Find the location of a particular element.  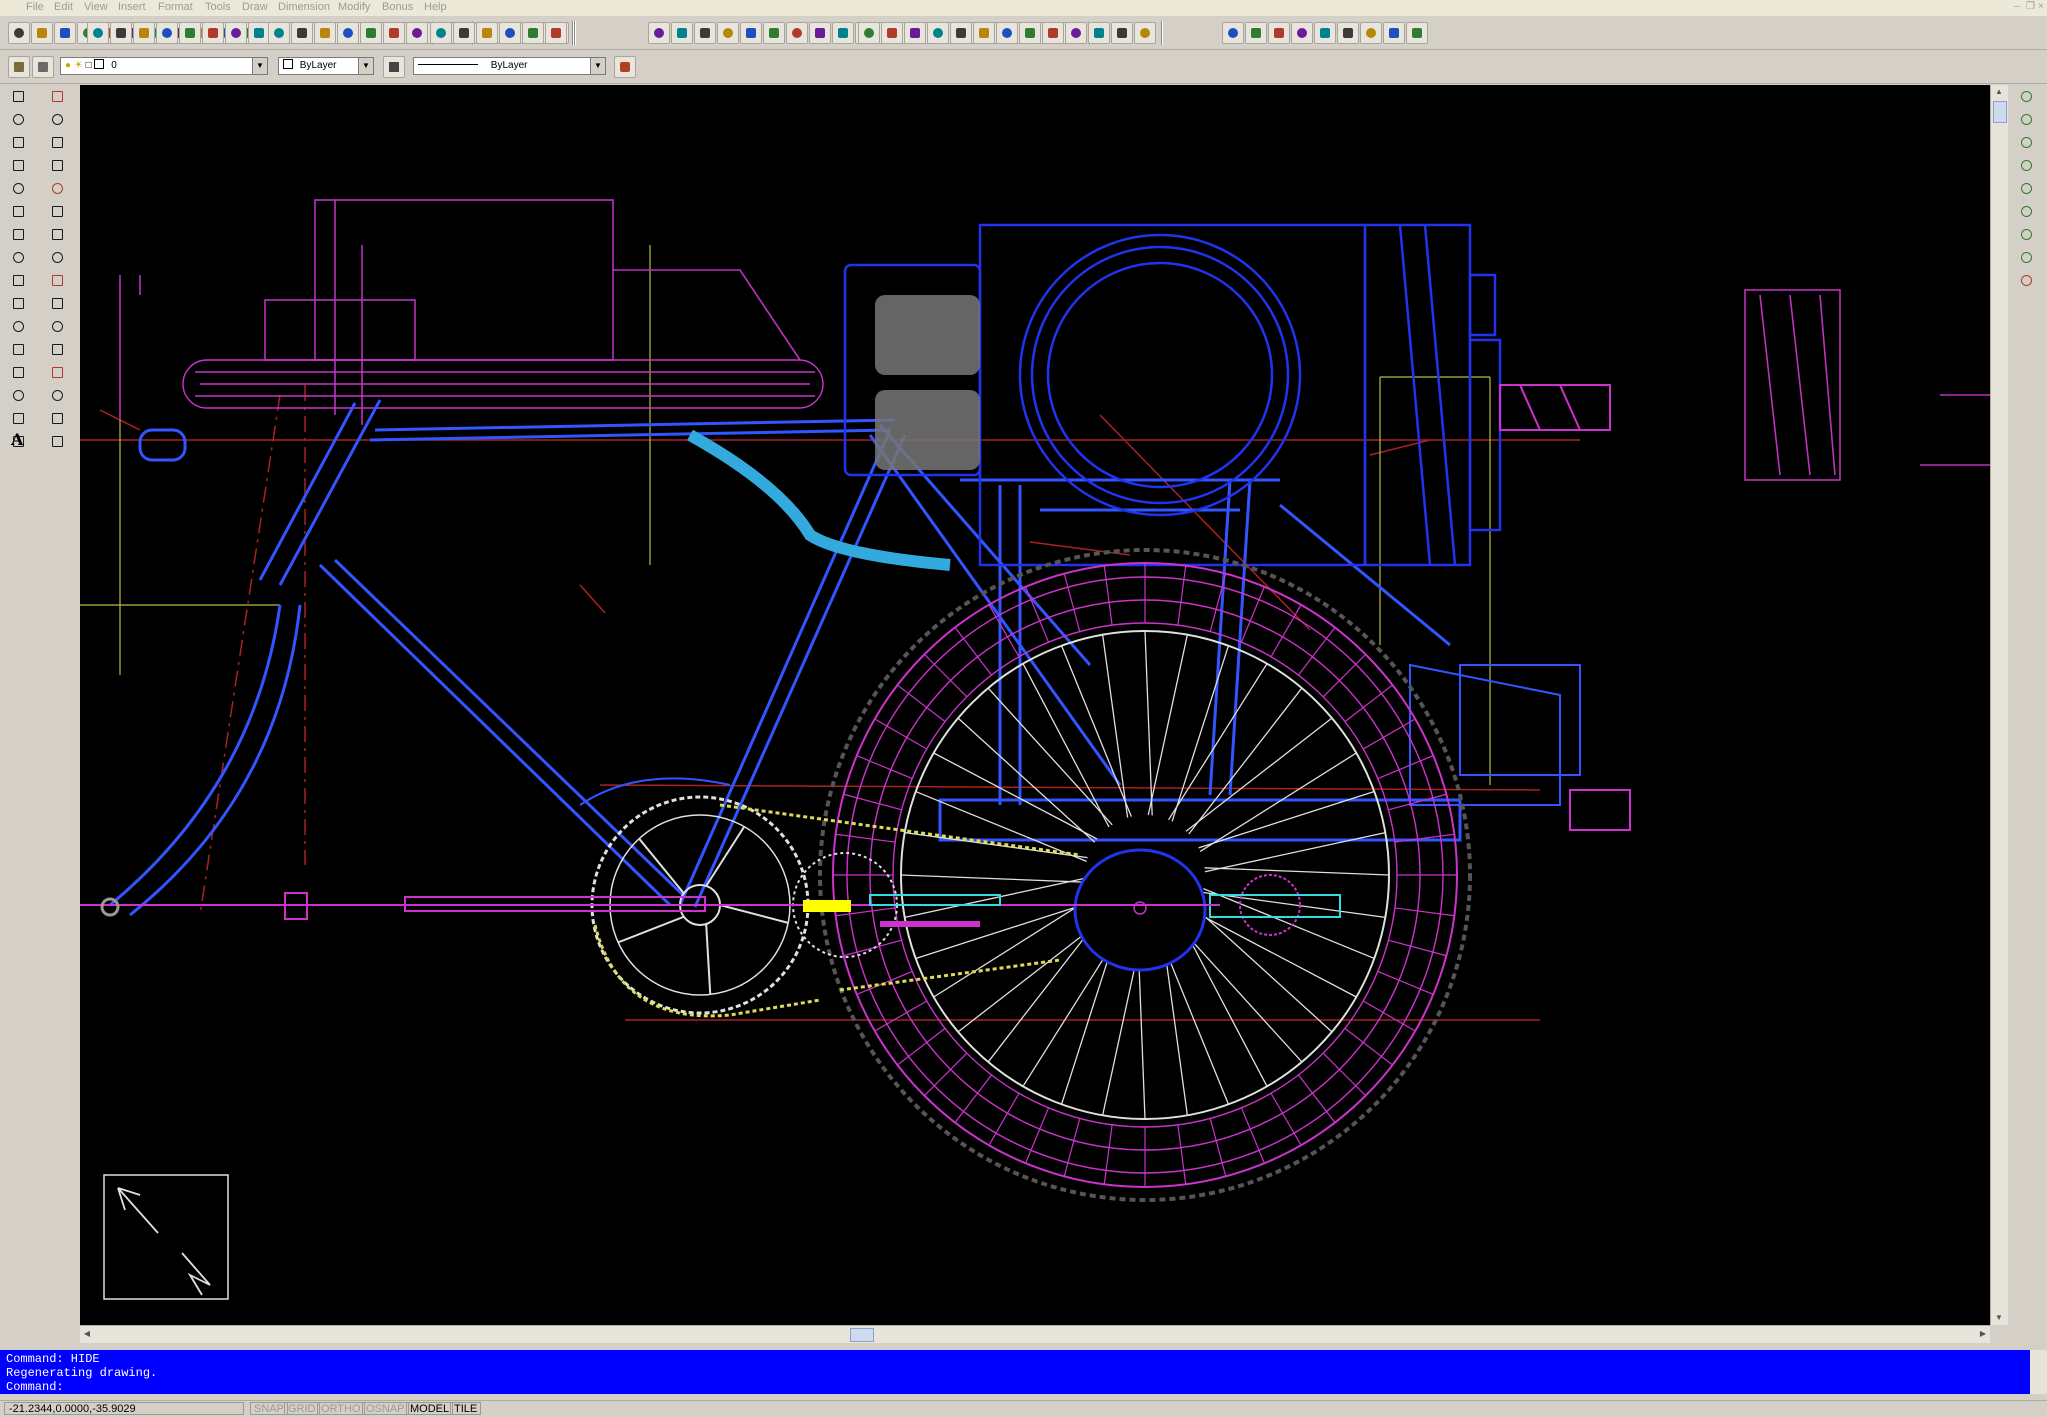

minimize-icon: – is located at coordinates (2017, 6).